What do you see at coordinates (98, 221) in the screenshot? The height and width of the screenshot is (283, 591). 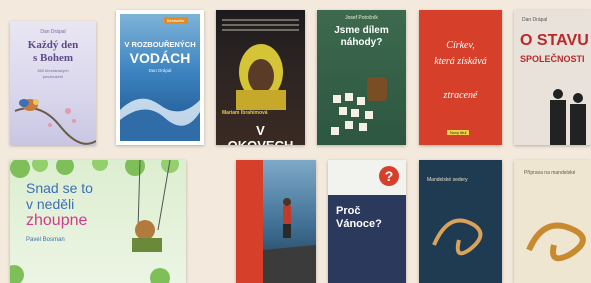 I see `book-cover-snad-se-to-v-nedeli-zhoupne: Snad se to v neděli zhoupne Pavel Bosman` at bounding box center [98, 221].